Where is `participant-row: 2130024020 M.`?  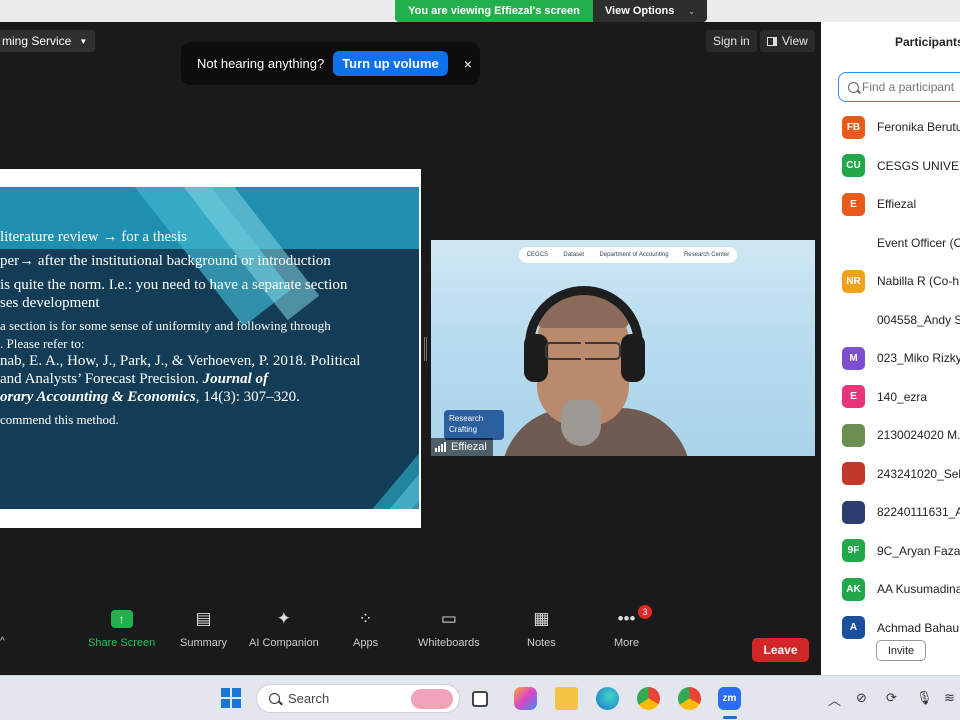
participant-row: 2130024020 M. is located at coordinates (890, 435).